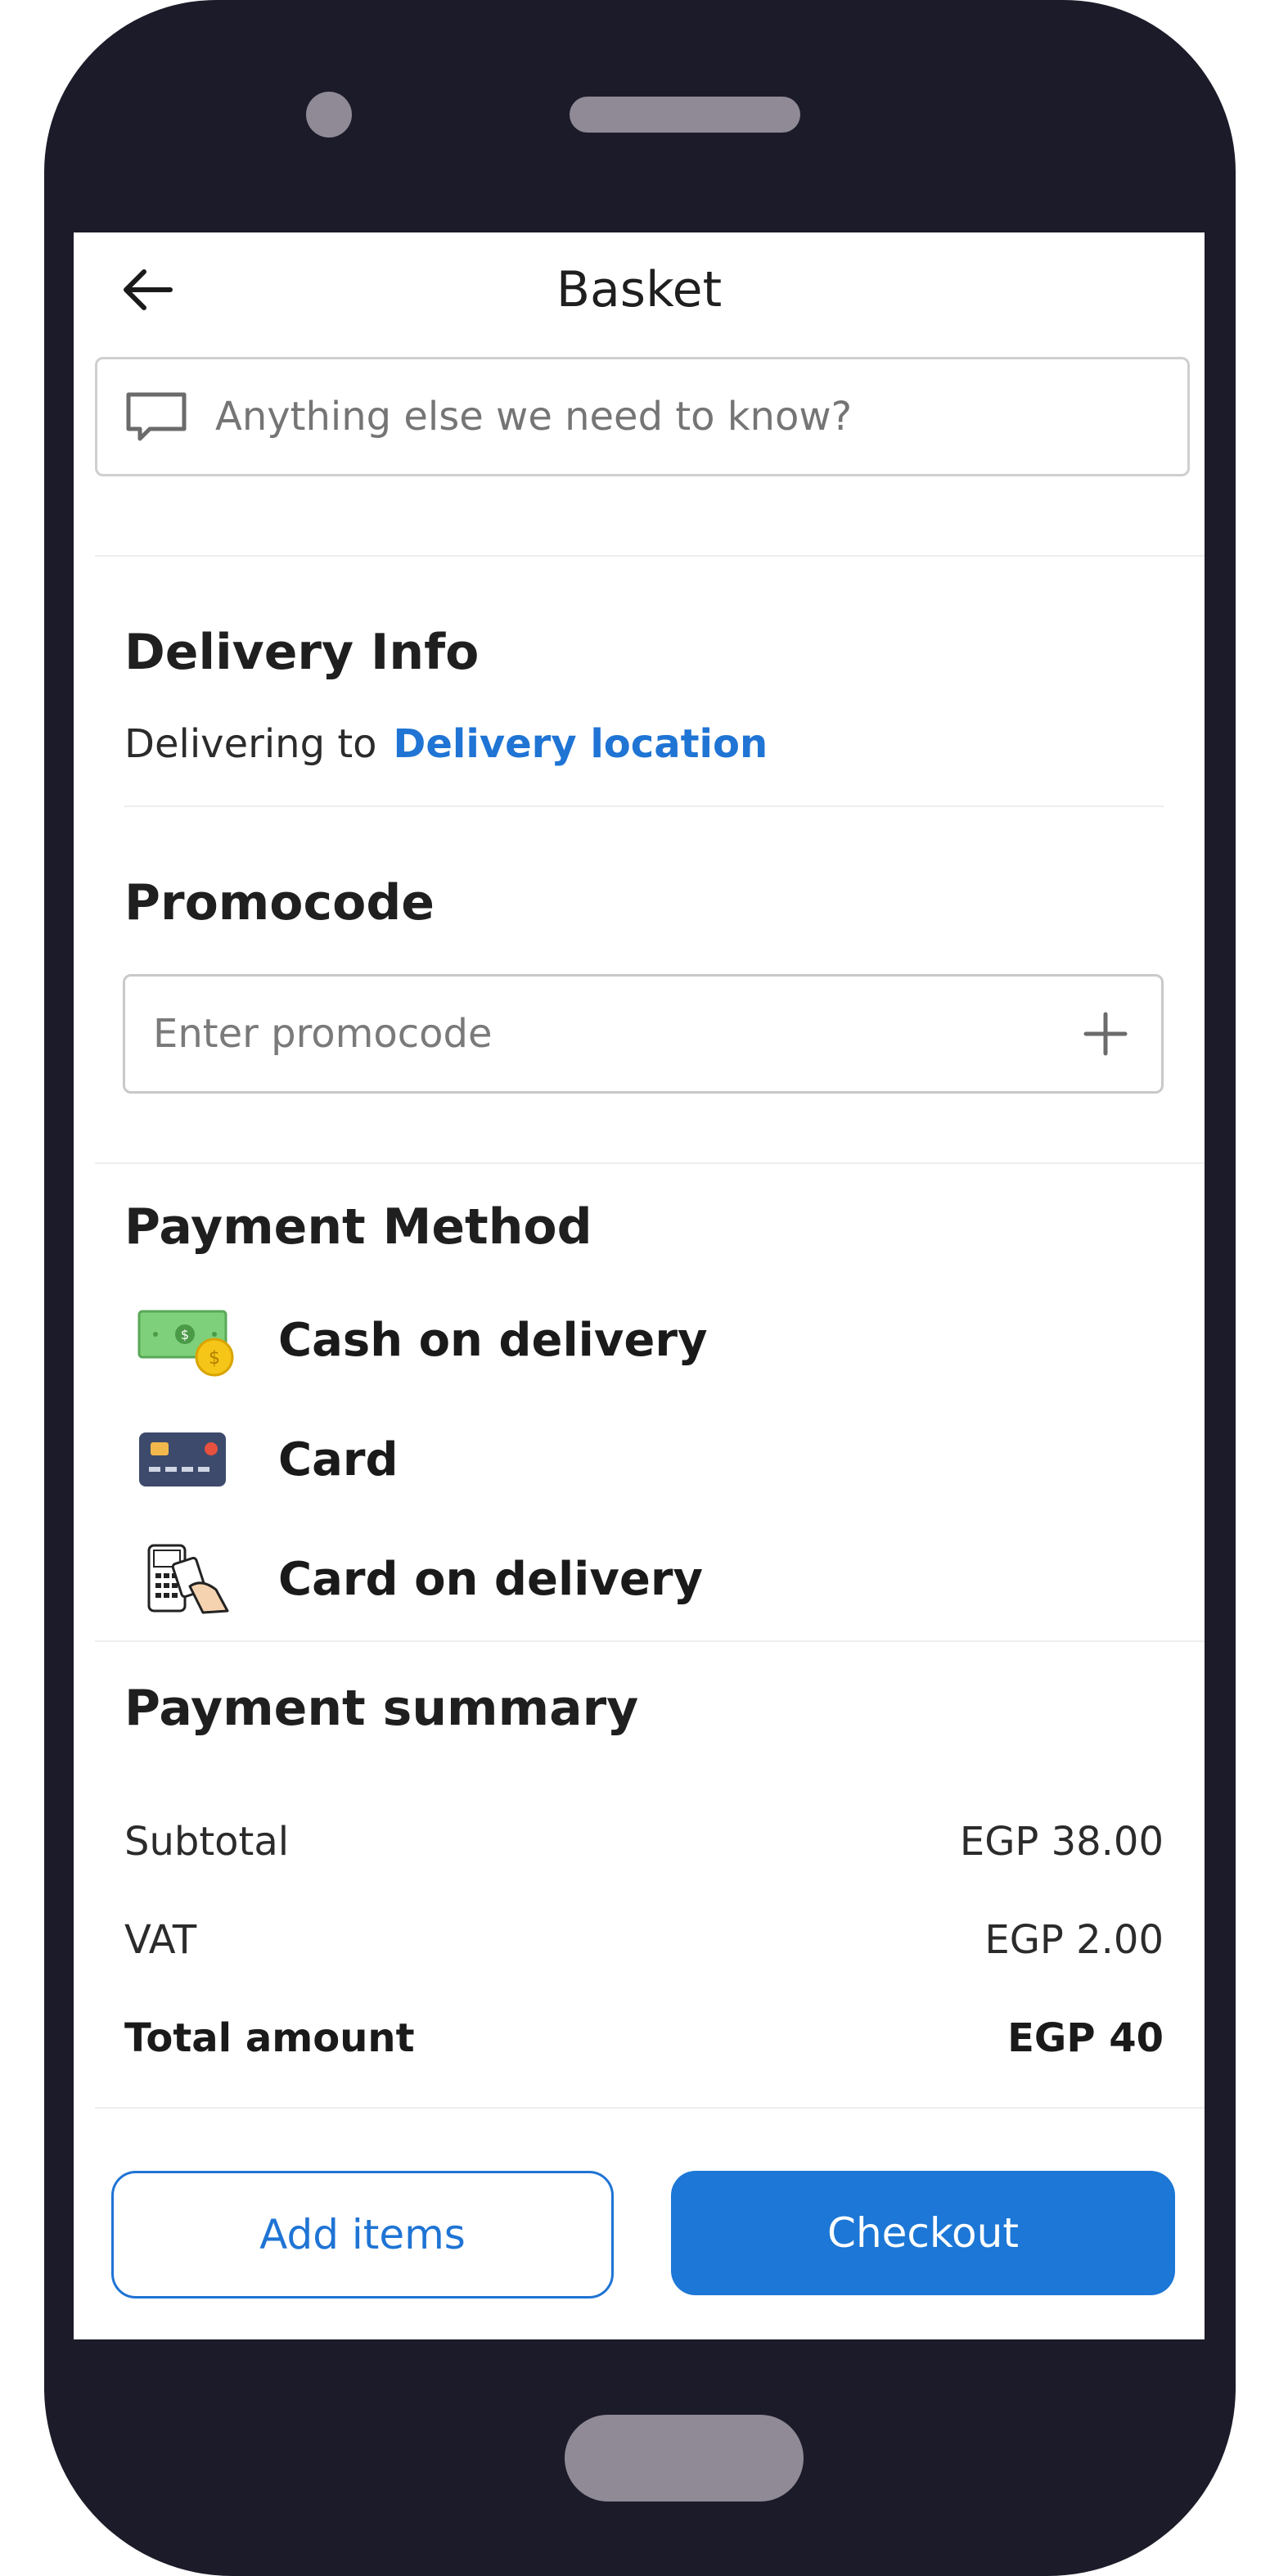 Image resolution: width=1288 pixels, height=2576 pixels. I want to click on back-button, so click(148, 290).